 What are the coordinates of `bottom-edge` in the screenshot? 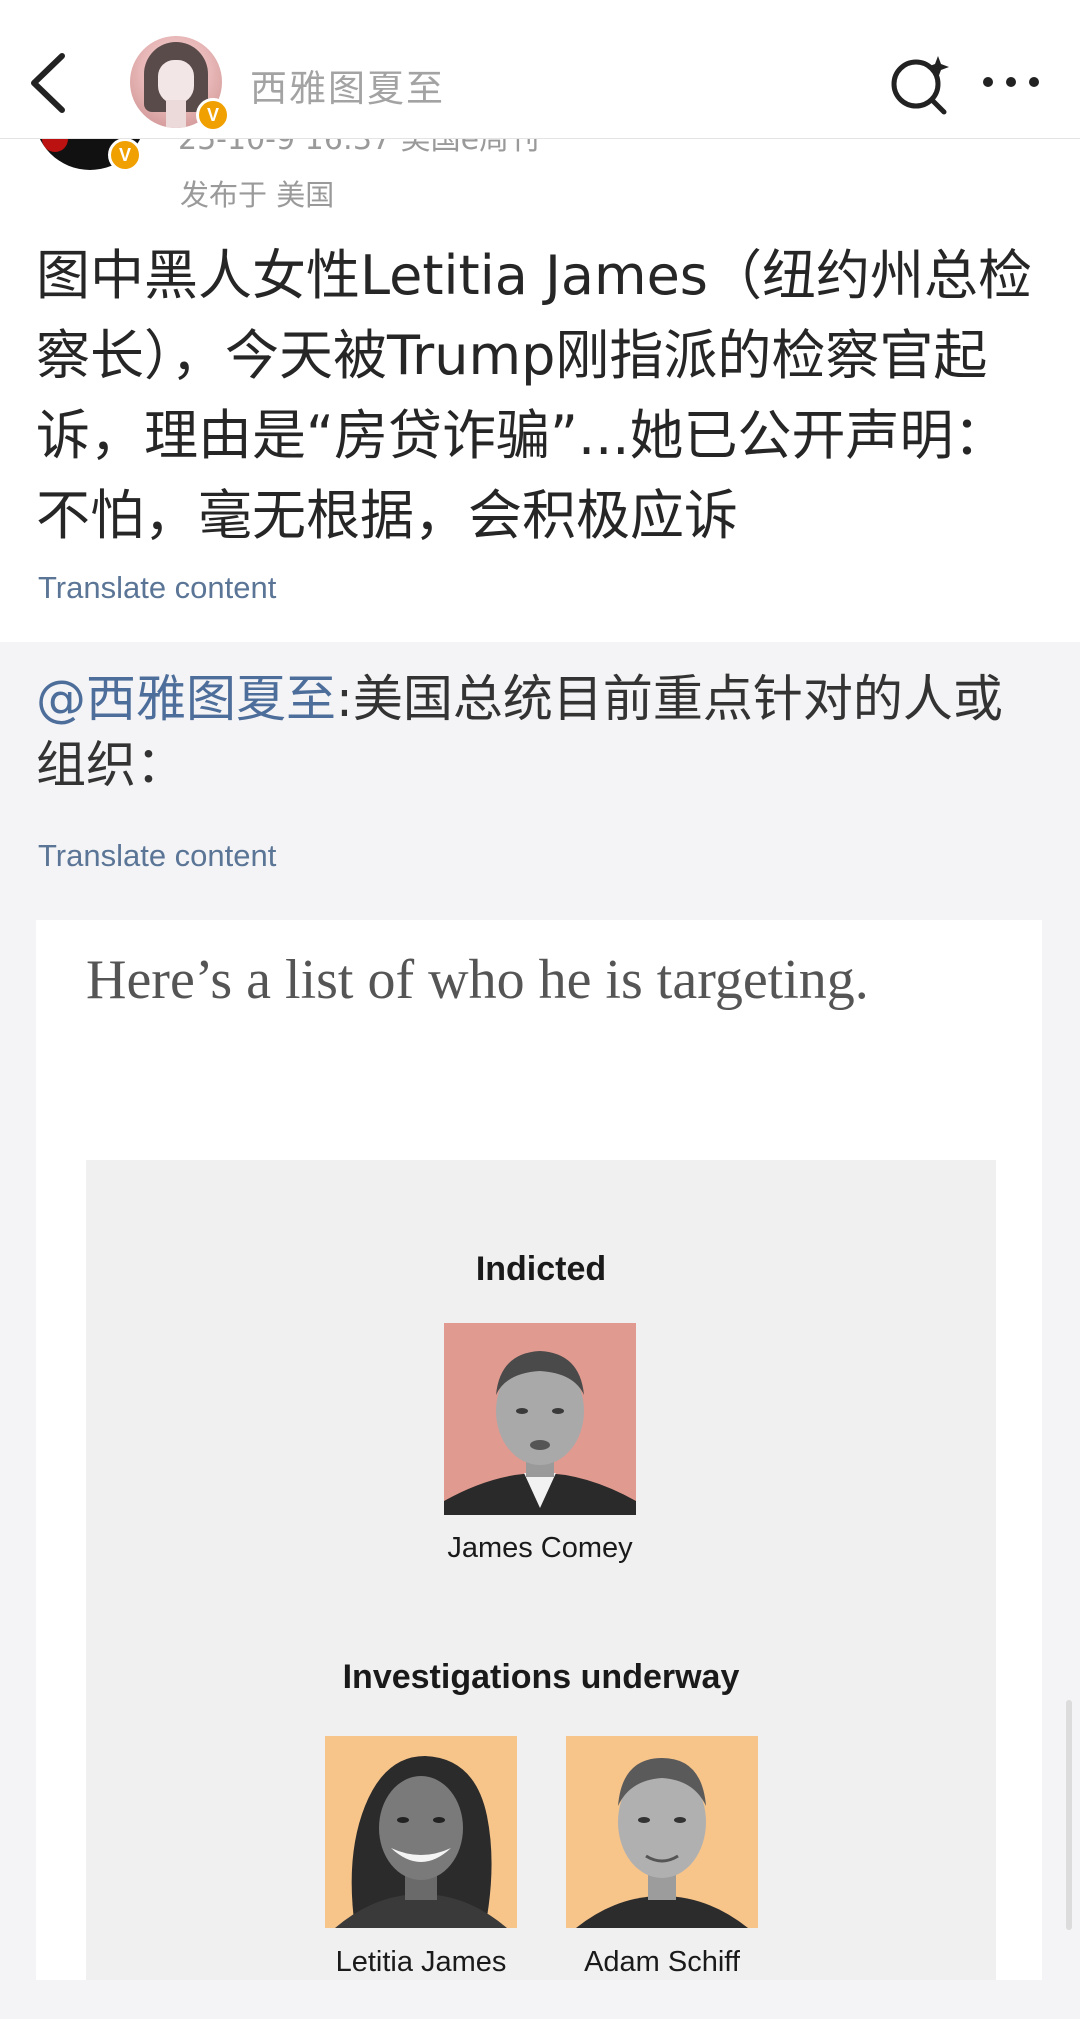 It's located at (540, 2001).